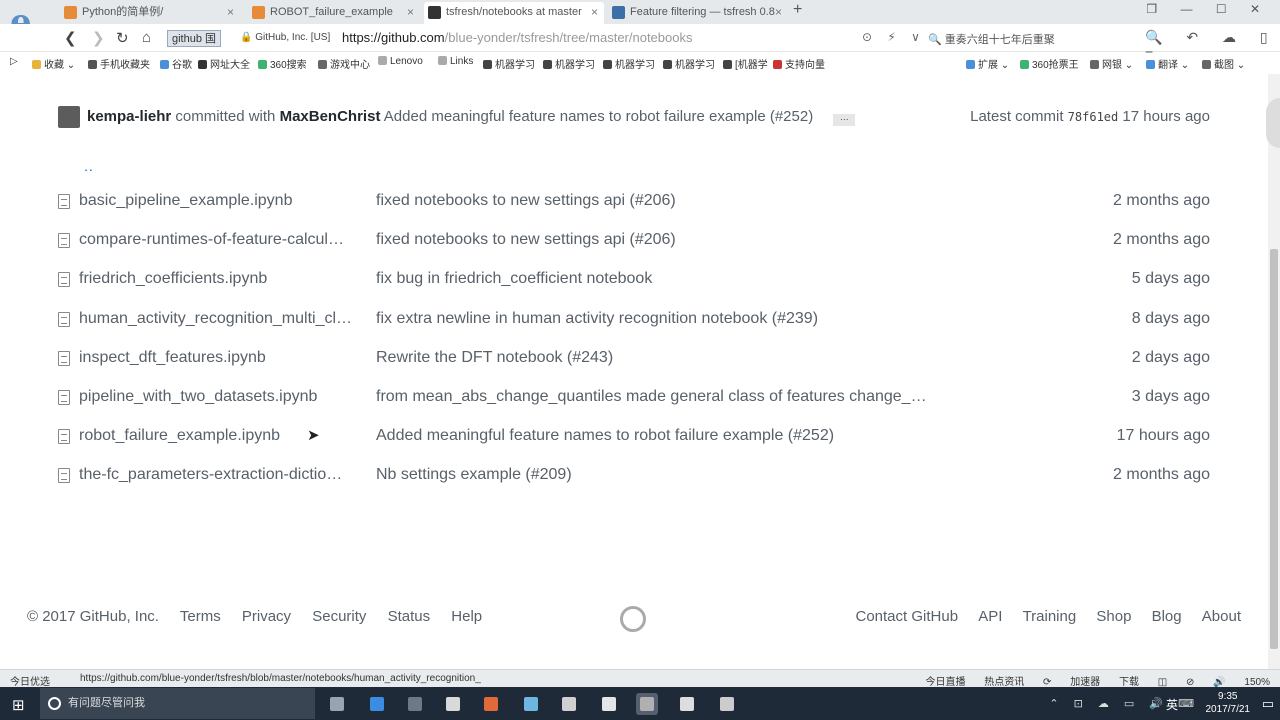  I want to click on footer-link-blog: Blog, so click(1167, 616).